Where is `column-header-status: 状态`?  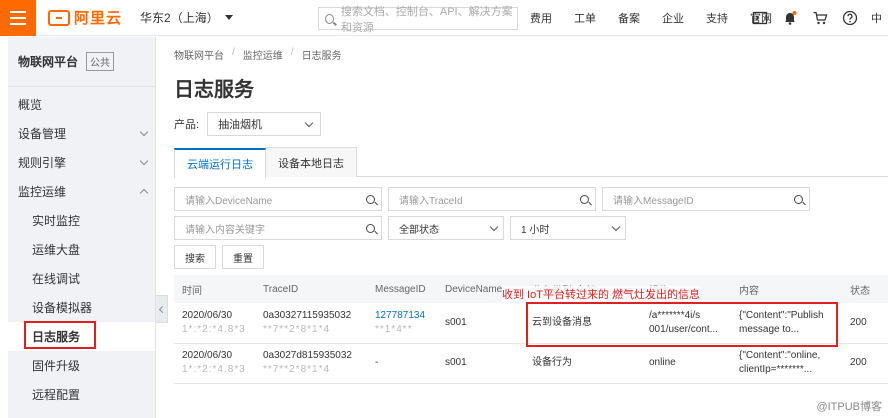
column-header-status: 状态 is located at coordinates (865, 289).